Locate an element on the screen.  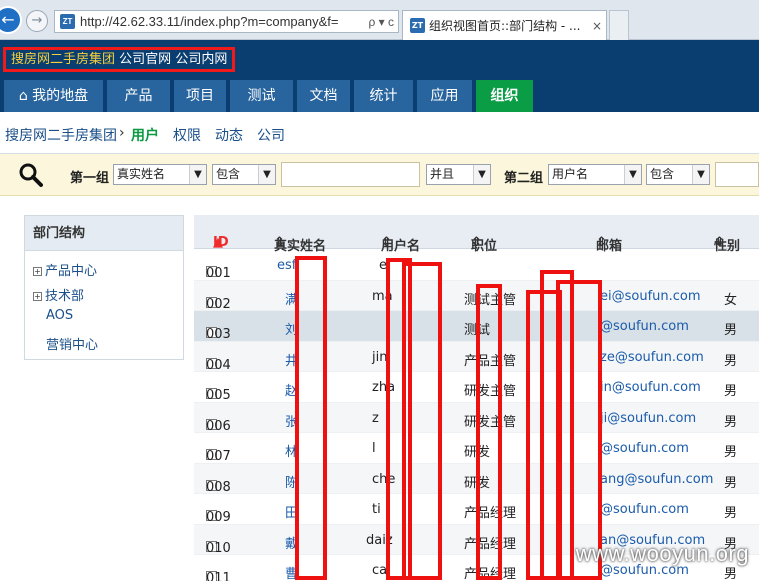
tab-favicon-icon: ZT is located at coordinates (417, 25).